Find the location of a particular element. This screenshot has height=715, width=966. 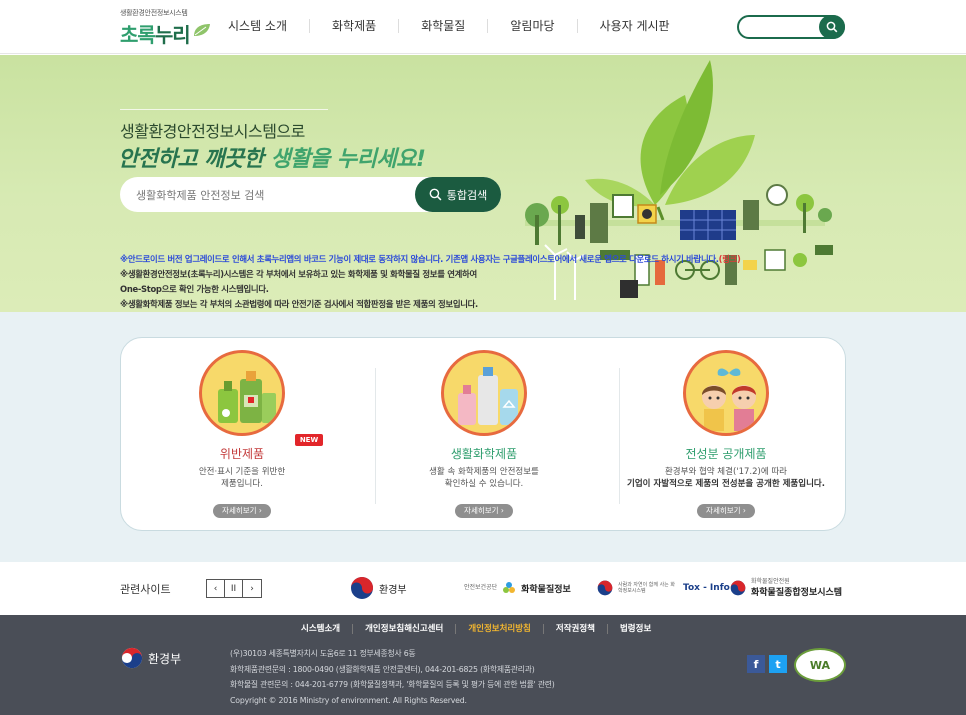

footer-link-privacy-report: 개인정보침해신고센터 is located at coordinates (405, 629).